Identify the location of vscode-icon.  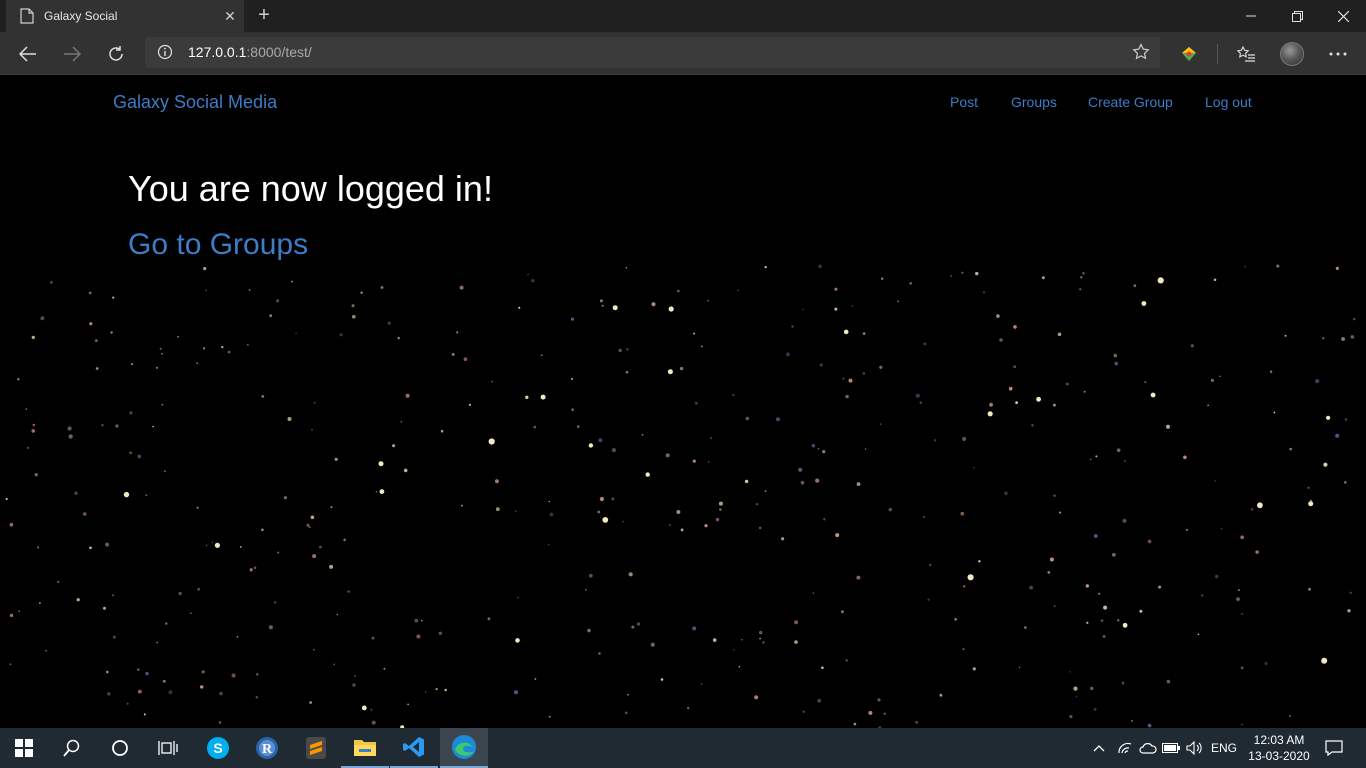
(414, 748).